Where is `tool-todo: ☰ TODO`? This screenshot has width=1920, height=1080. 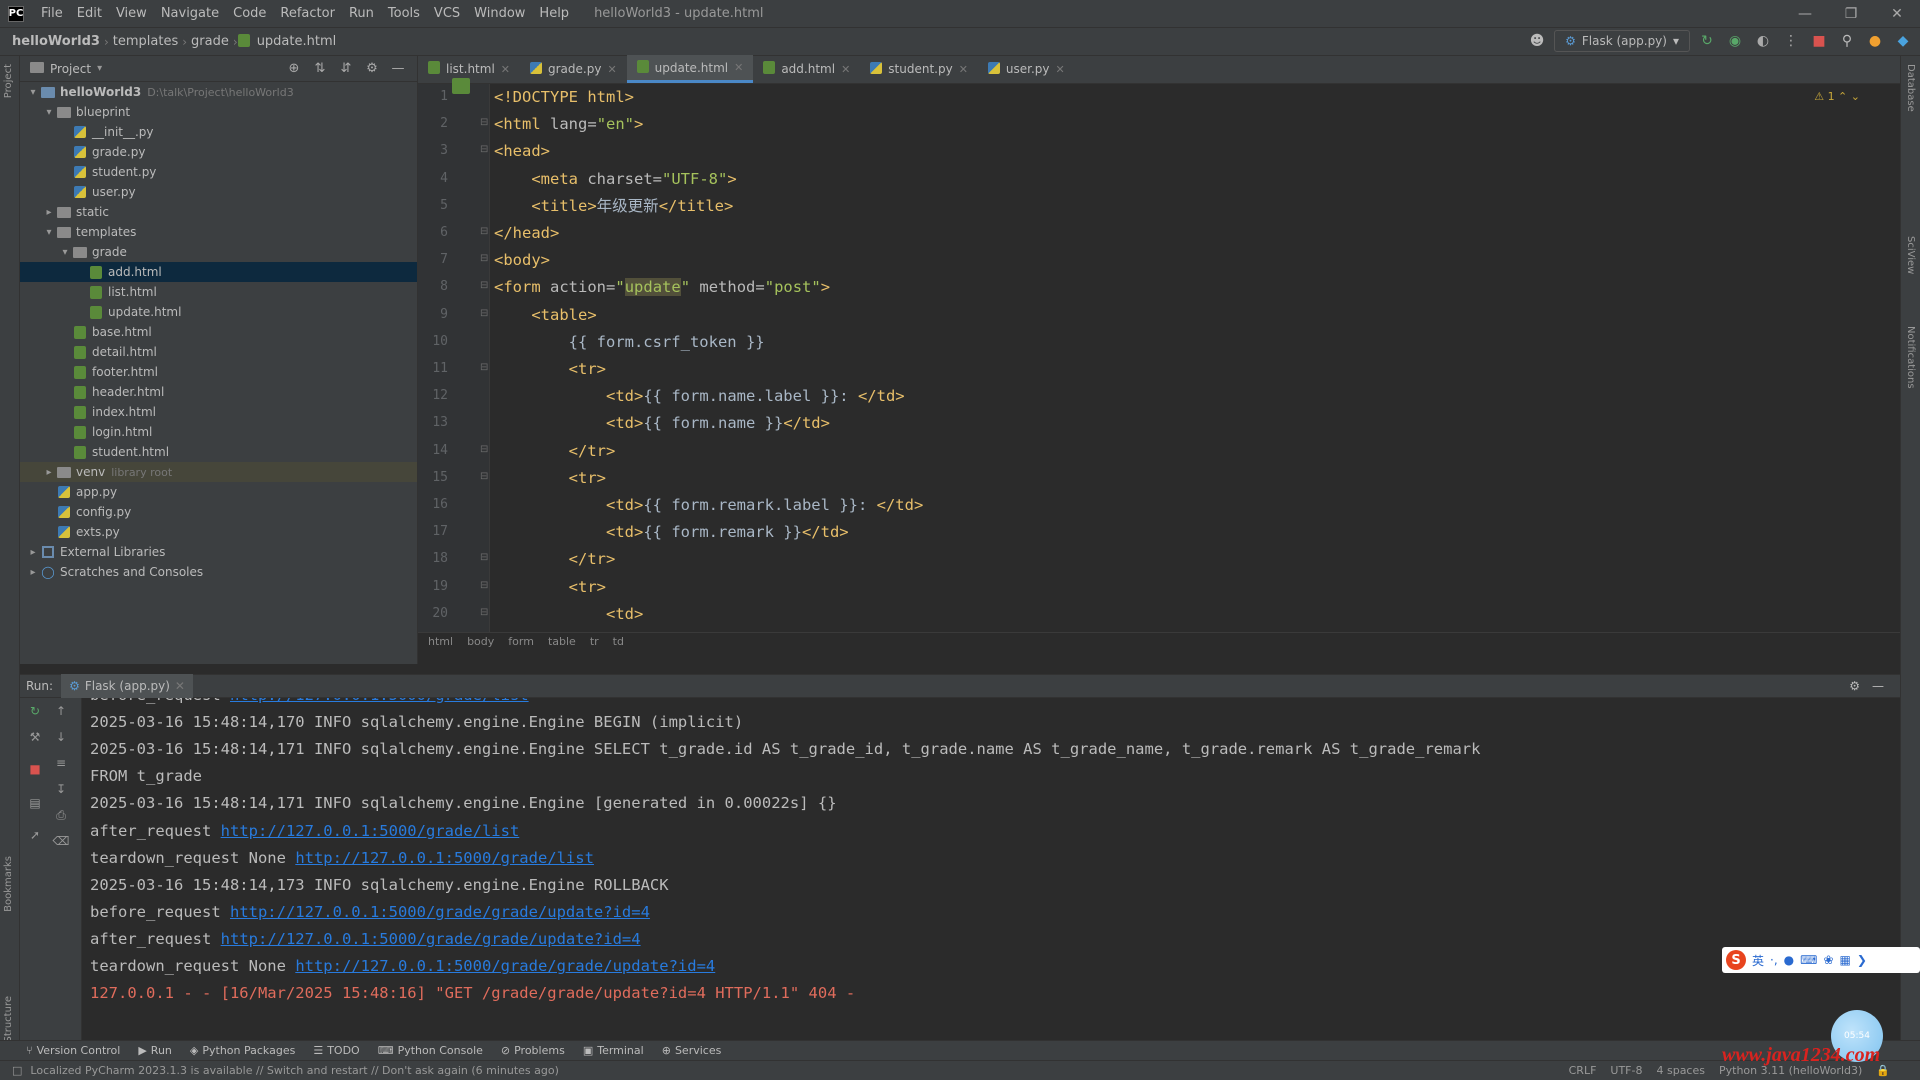 tool-todo: ☰ TODO is located at coordinates (336, 1050).